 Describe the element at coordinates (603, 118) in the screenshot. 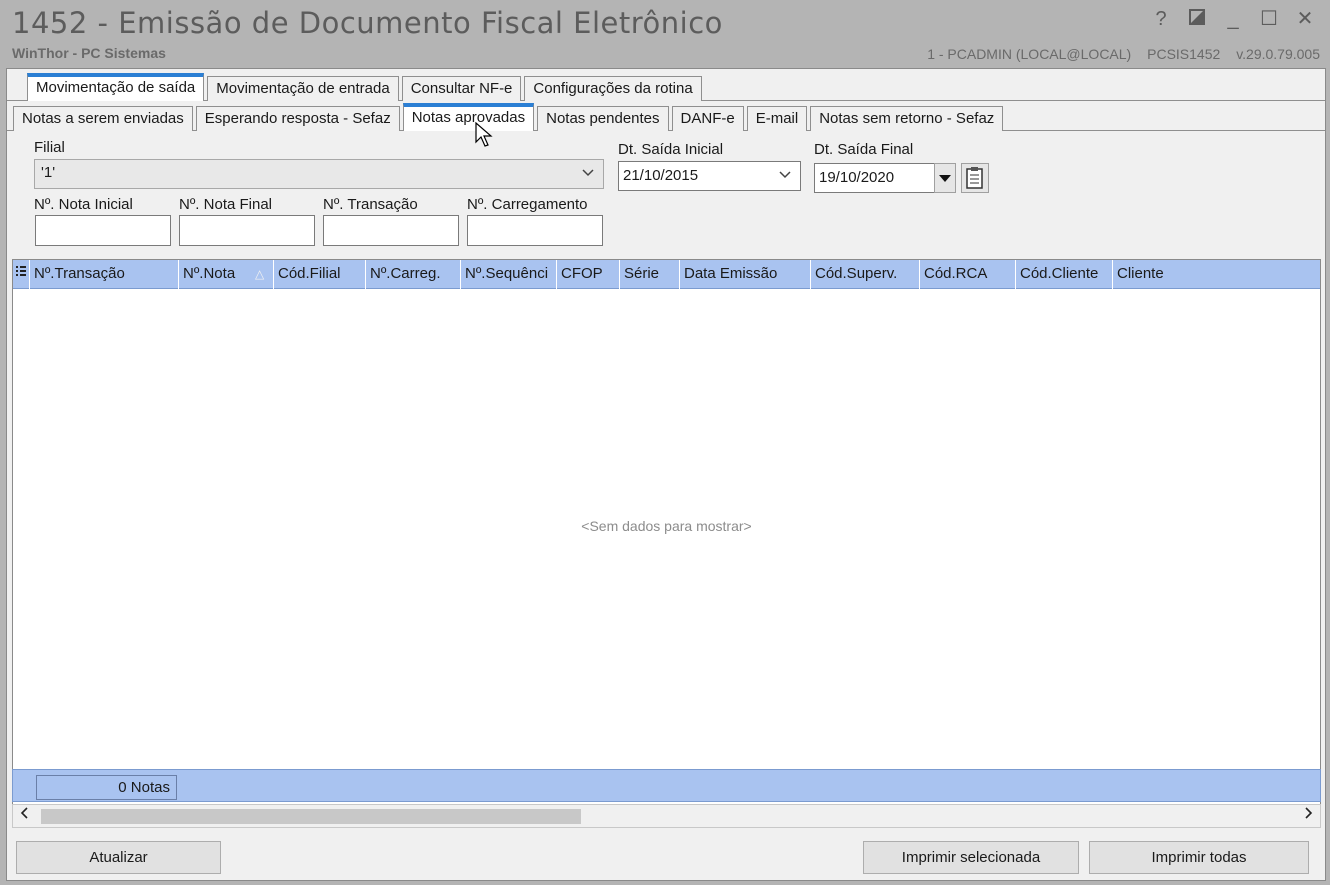

I see `tab-notas-pendentes: Notas pendentes` at that location.